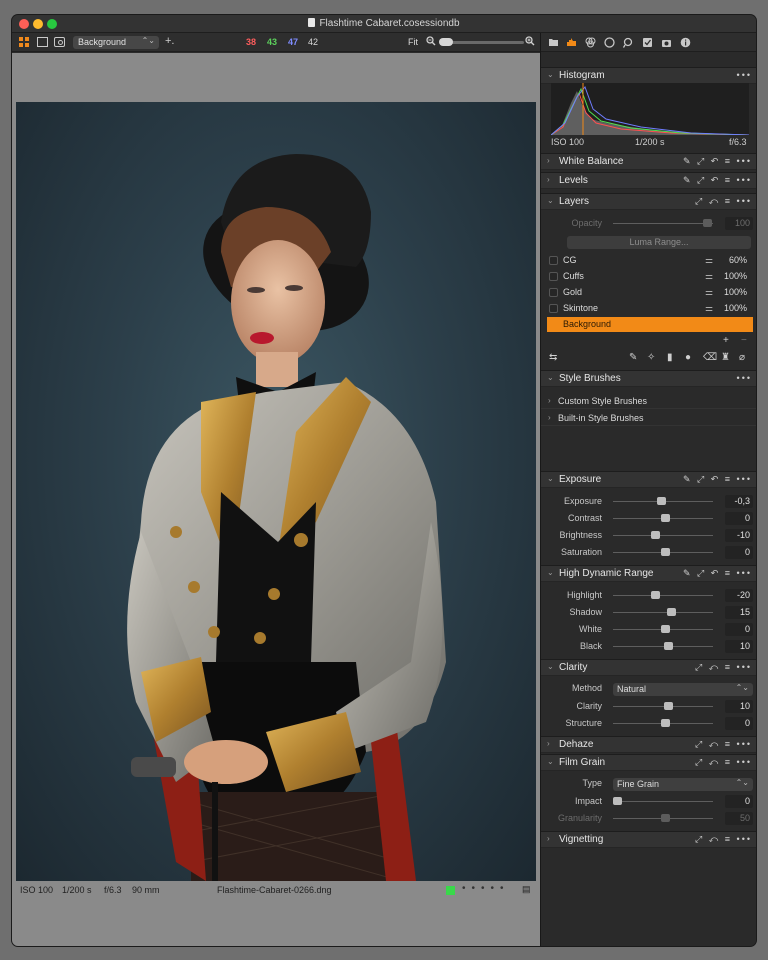 The width and height of the screenshot is (768, 960). What do you see at coordinates (648, 573) in the screenshot?
I see `hdr-panel-header: ⌄ High Dynamic Range ✎ ⤢ ↶ ≡ •••` at bounding box center [648, 573].